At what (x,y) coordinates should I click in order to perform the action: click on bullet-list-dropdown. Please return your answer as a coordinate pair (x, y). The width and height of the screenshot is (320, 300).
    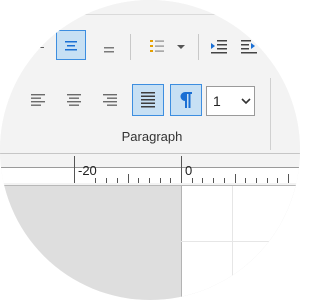
    Looking at the image, I should click on (181, 47).